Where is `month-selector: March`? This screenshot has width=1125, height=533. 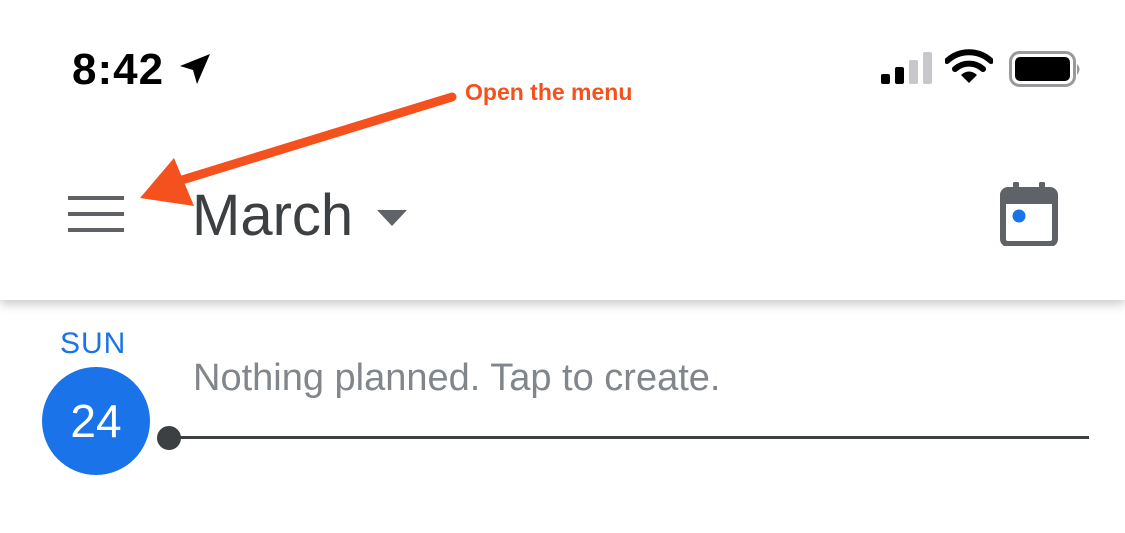
month-selector: March is located at coordinates (300, 216).